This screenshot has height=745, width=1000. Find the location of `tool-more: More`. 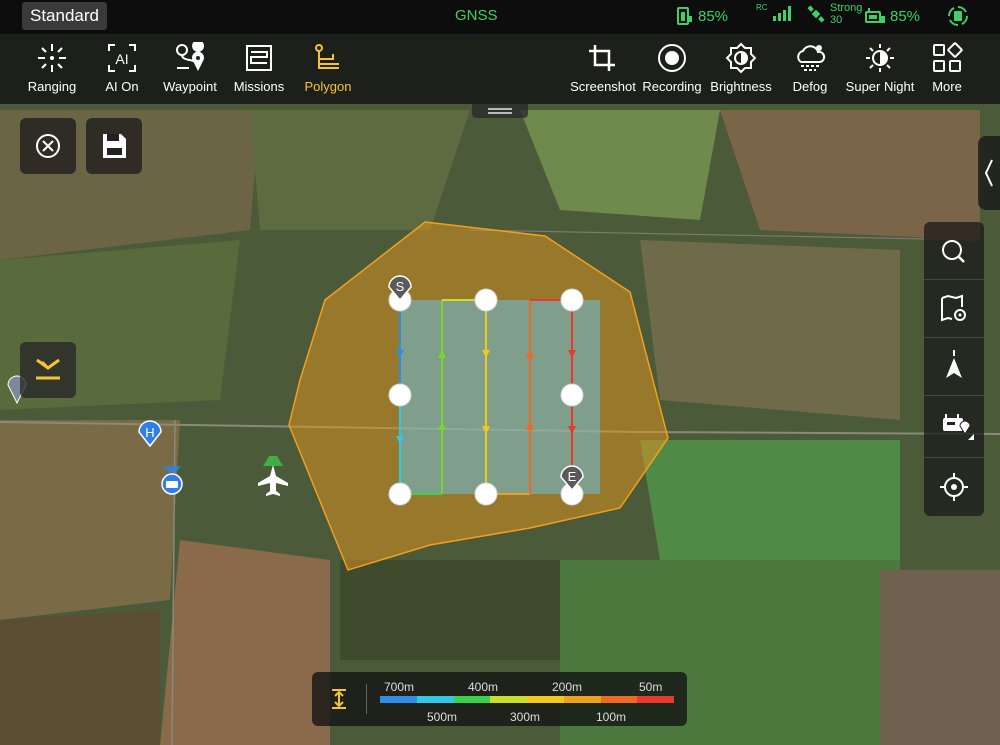

tool-more: More is located at coordinates (947, 69).